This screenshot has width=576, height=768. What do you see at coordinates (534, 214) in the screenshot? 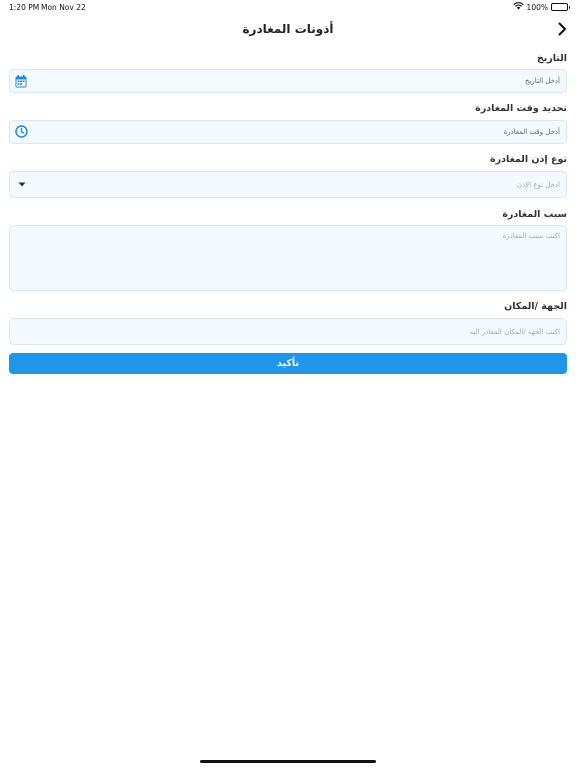
I see `reason-label: سبب المغادرة` at bounding box center [534, 214].